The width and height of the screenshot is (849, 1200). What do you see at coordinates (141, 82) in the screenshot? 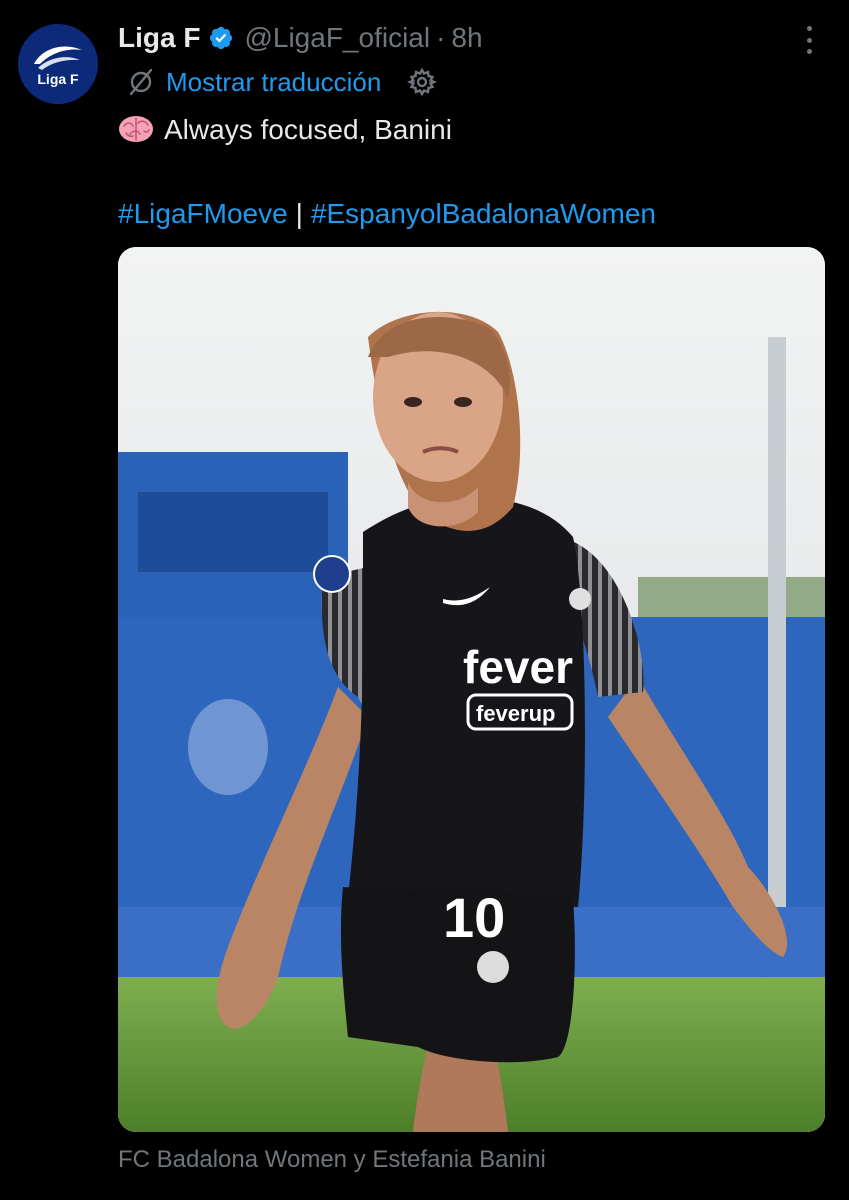
I see `translate-slash-icon` at bounding box center [141, 82].